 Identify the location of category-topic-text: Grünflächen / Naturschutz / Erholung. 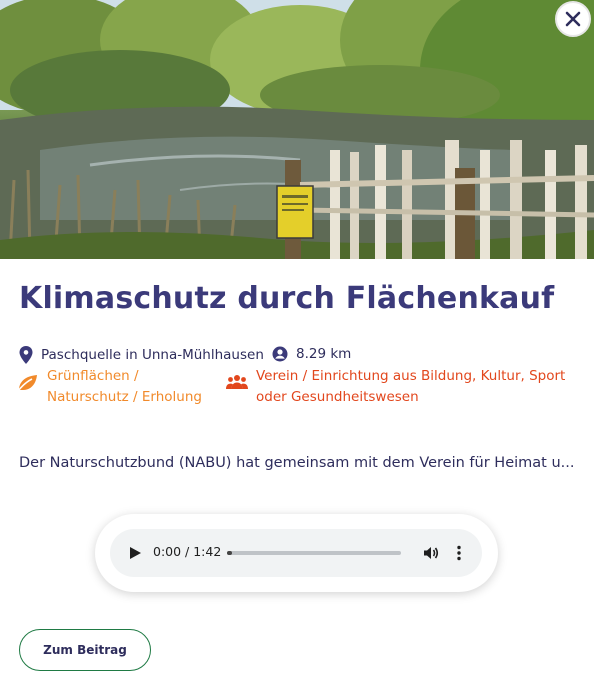
(124, 387).